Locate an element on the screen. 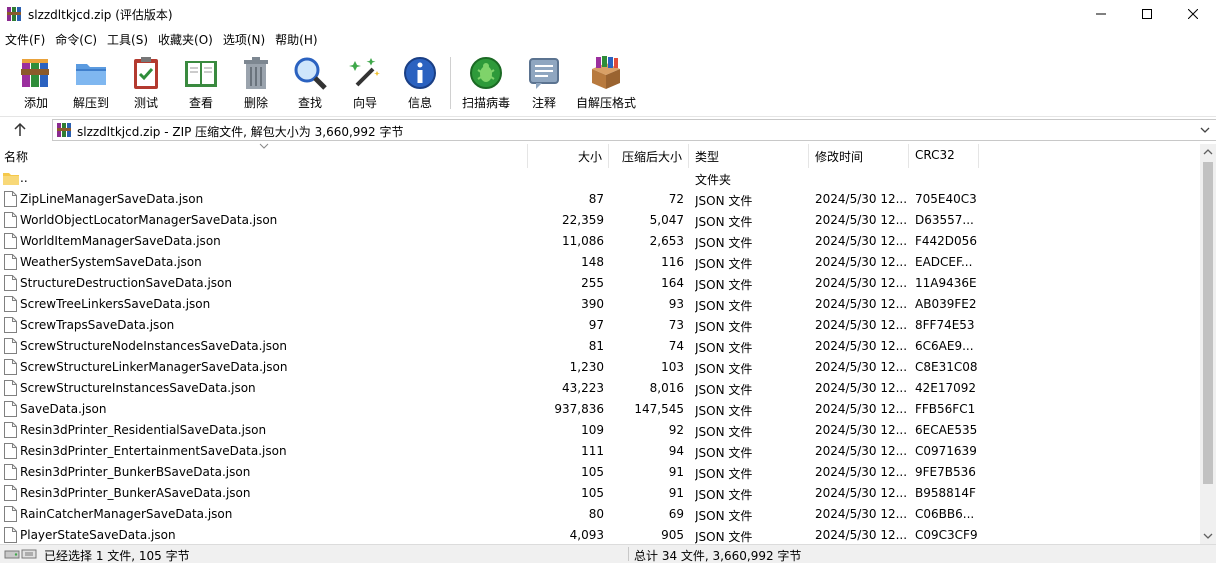 This screenshot has width=1216, height=563. selection-status: 已经选择 1 文件, 105 字节 is located at coordinates (117, 556).